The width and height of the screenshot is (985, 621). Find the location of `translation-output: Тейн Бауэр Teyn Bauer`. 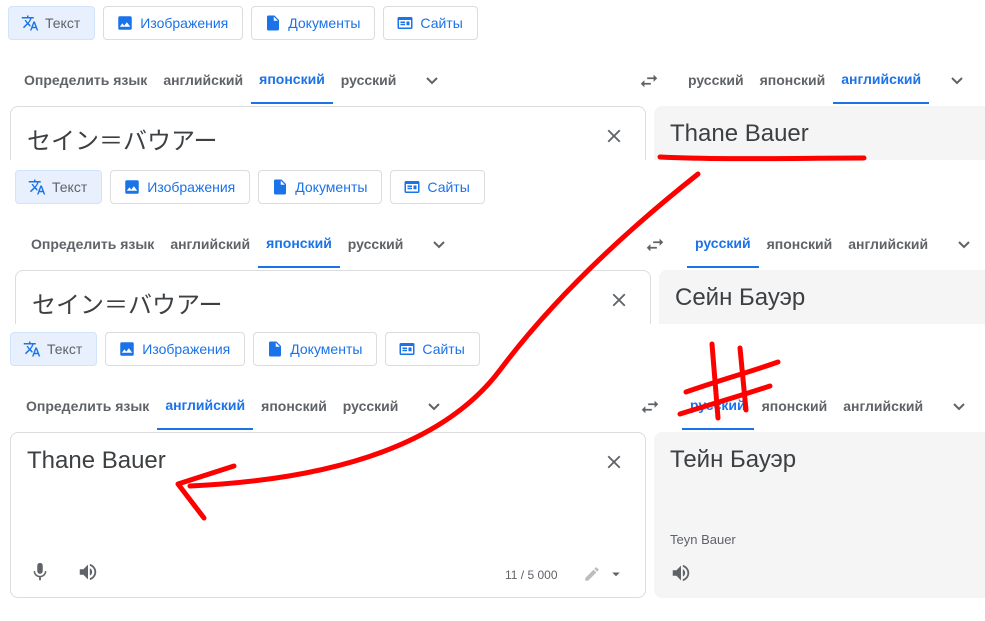

translation-output: Тейн Бауэр Teyn Bauer is located at coordinates (819, 515).